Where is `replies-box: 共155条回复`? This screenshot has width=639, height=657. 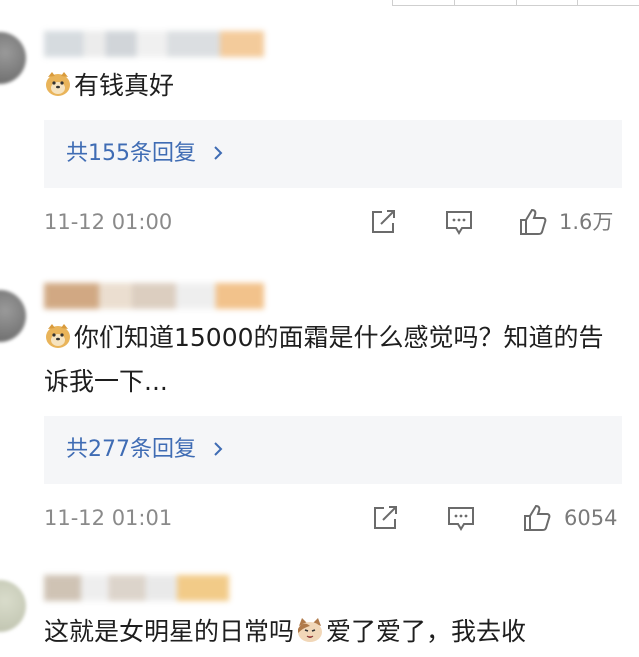 replies-box: 共155条回复 is located at coordinates (333, 154).